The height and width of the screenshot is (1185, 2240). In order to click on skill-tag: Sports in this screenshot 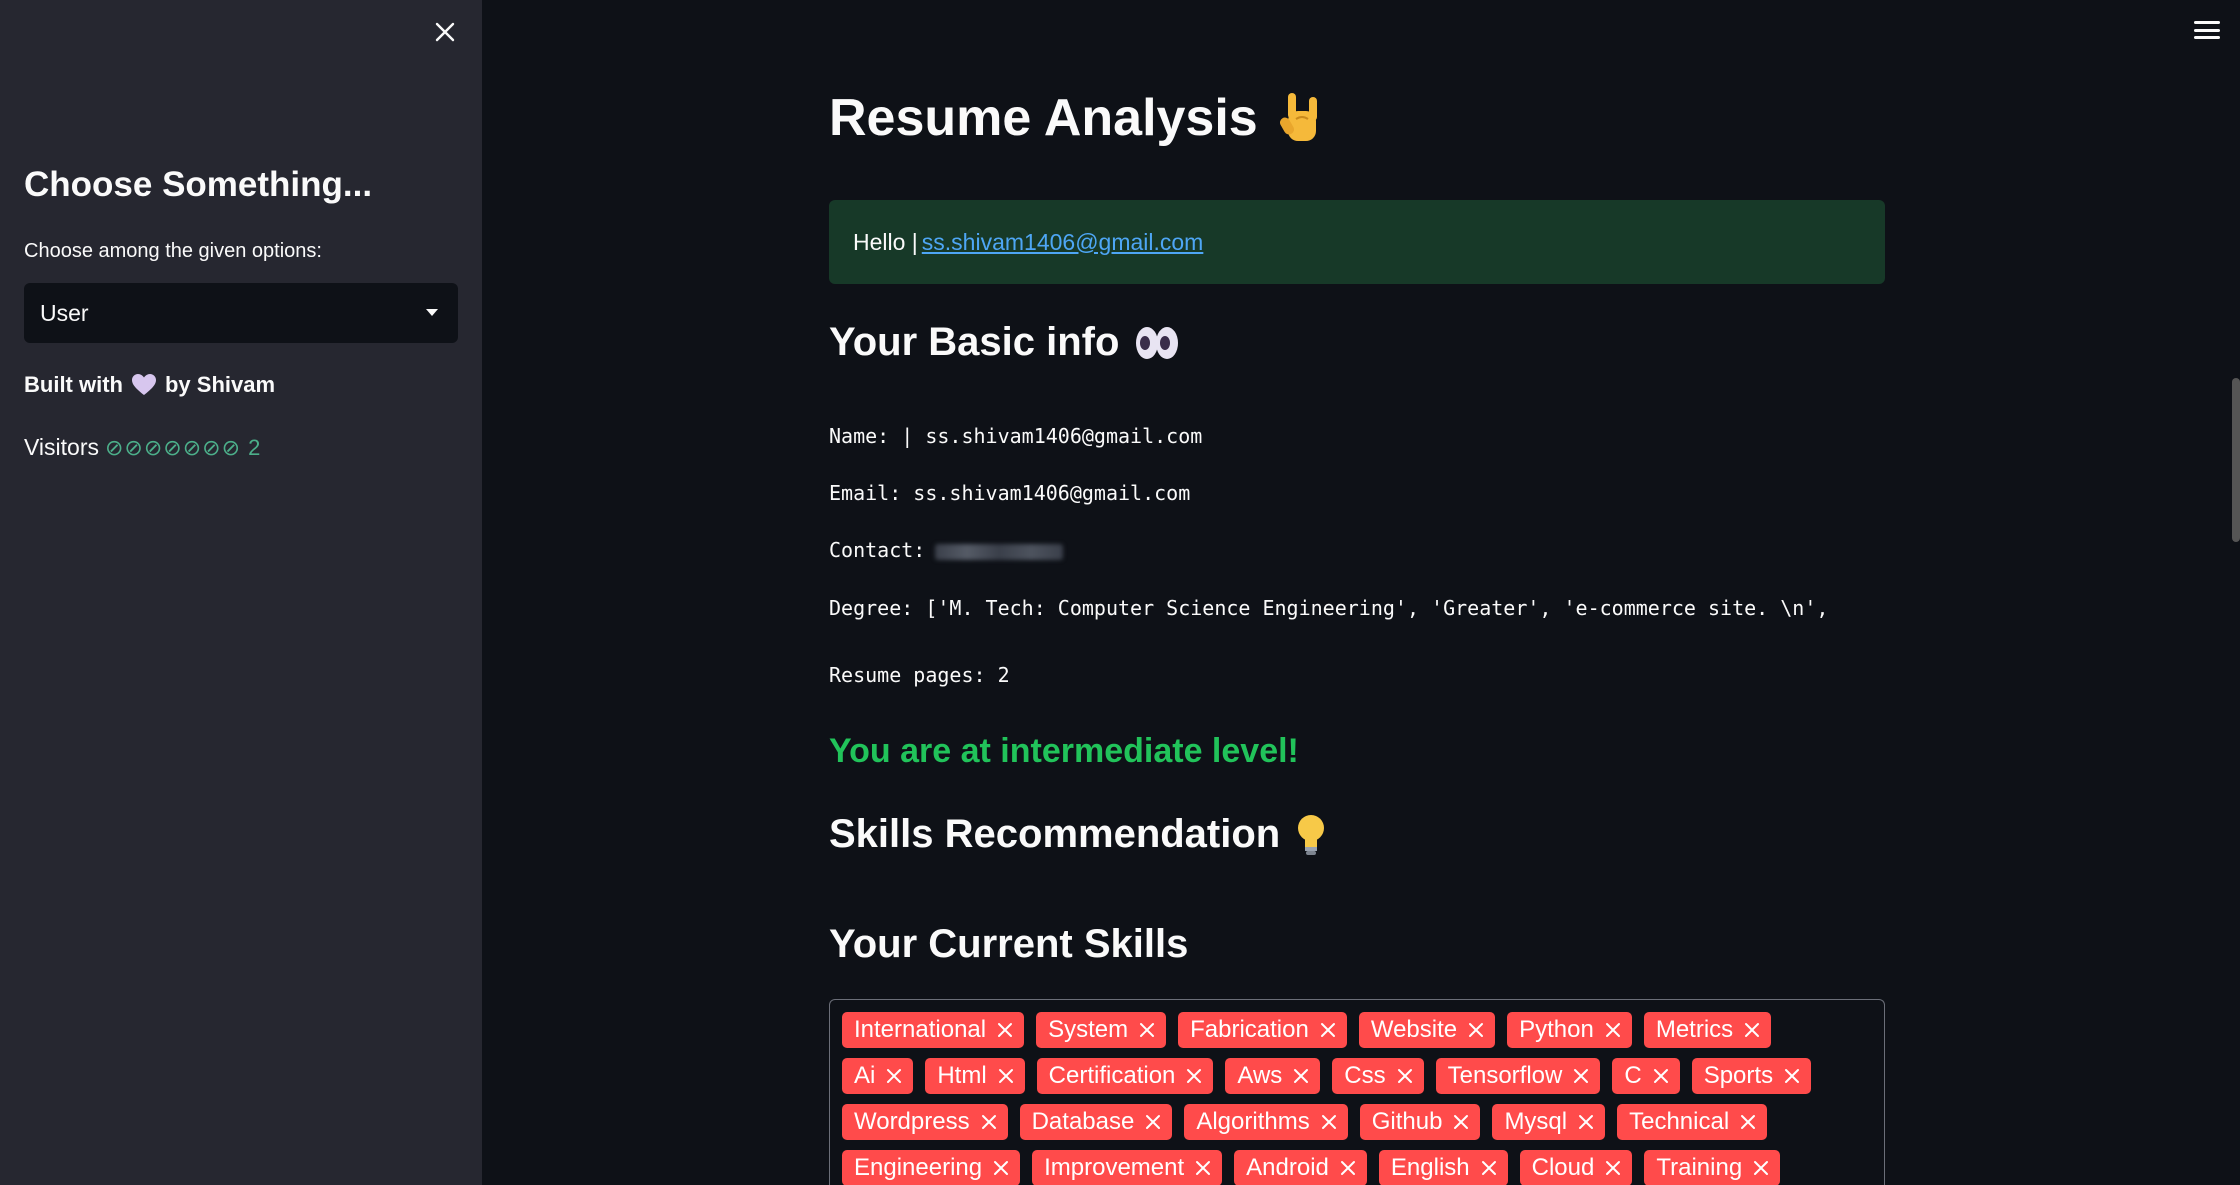, I will do `click(1751, 1076)`.